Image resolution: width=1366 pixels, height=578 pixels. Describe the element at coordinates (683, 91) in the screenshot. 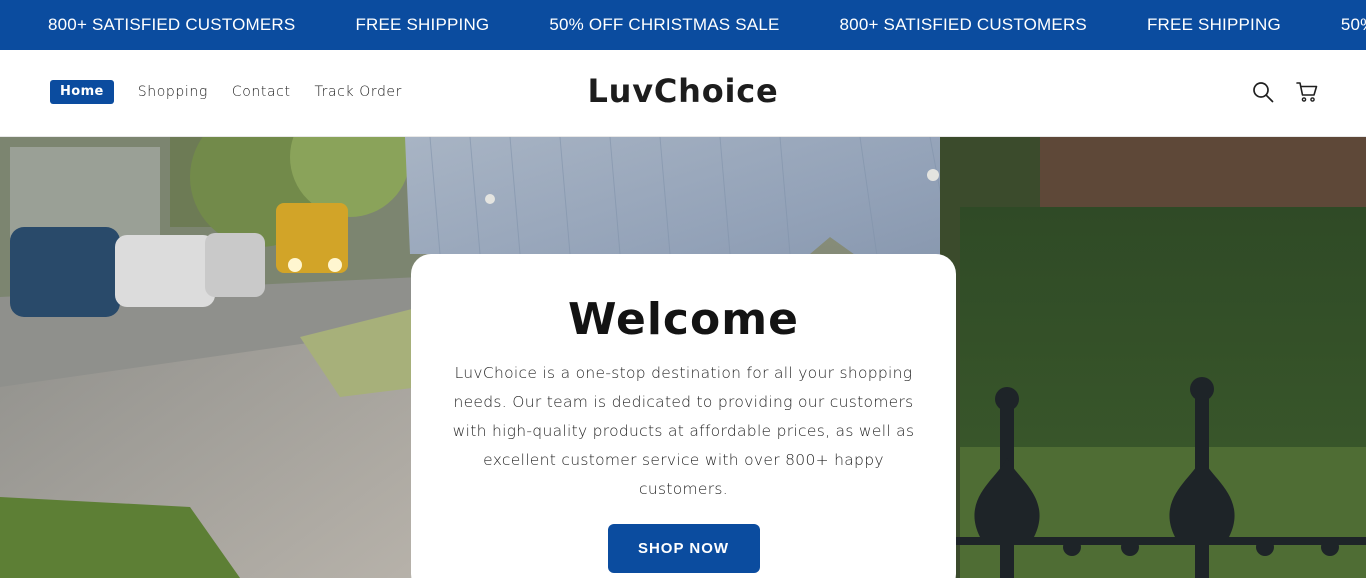

I see `site-logo: LuvChoice` at that location.